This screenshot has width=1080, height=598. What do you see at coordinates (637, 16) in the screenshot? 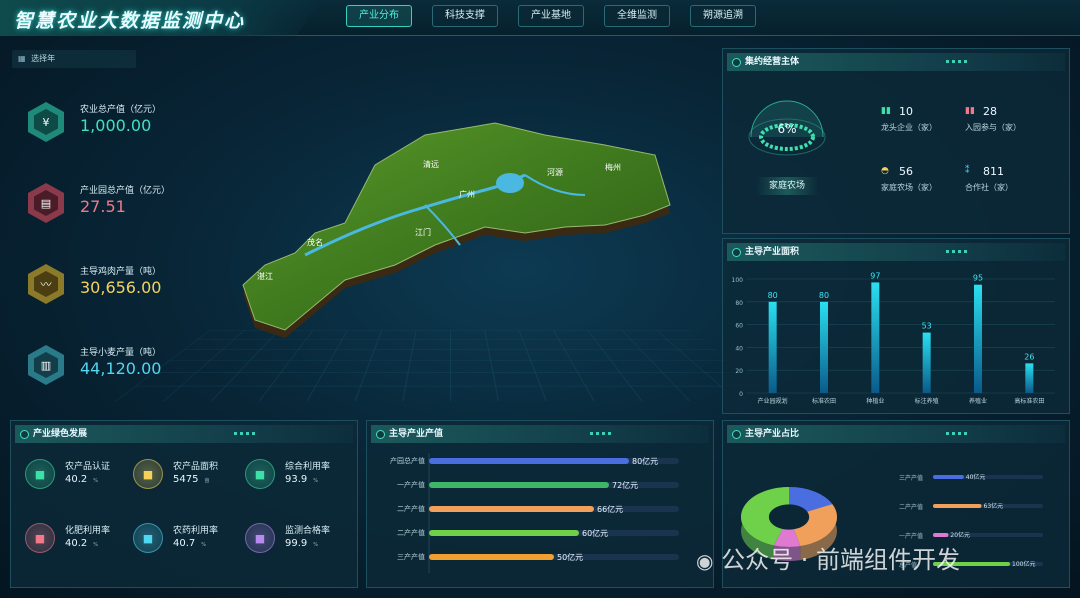
I see `nav-tab-monitoring: 全维监测` at bounding box center [637, 16].